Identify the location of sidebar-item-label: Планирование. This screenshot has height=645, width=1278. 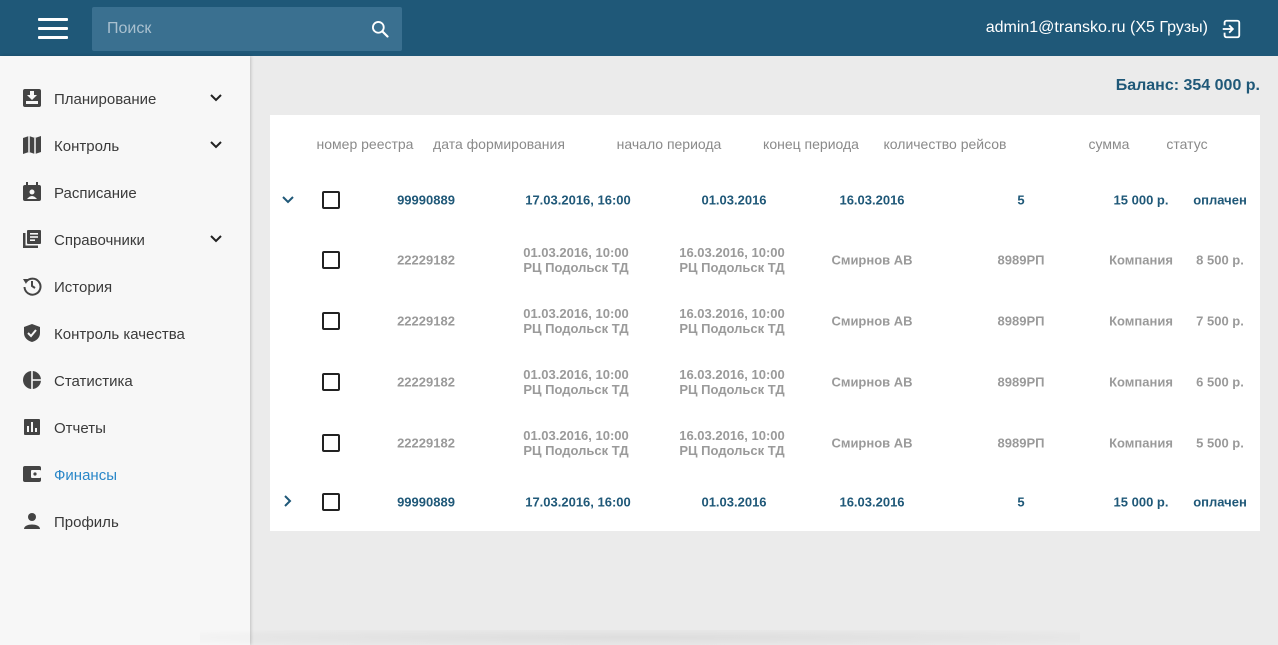
(105, 99).